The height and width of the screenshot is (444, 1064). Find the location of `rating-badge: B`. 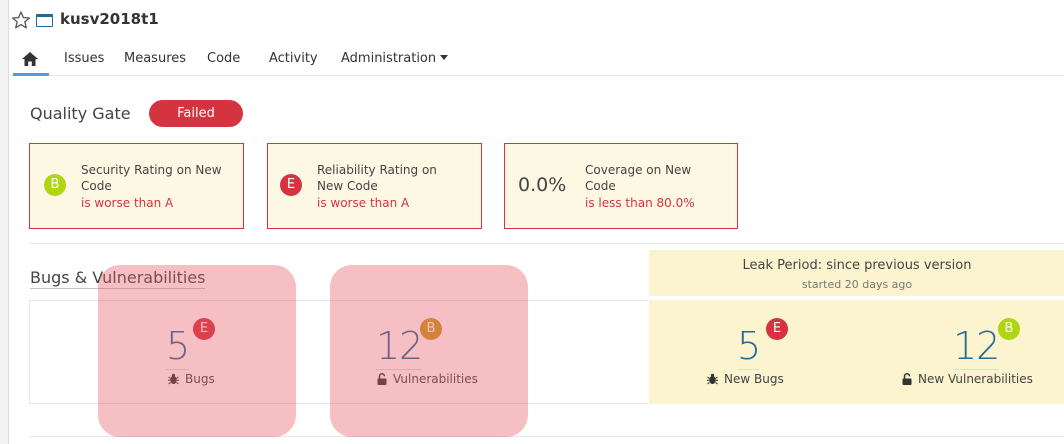

rating-badge: B is located at coordinates (55, 185).